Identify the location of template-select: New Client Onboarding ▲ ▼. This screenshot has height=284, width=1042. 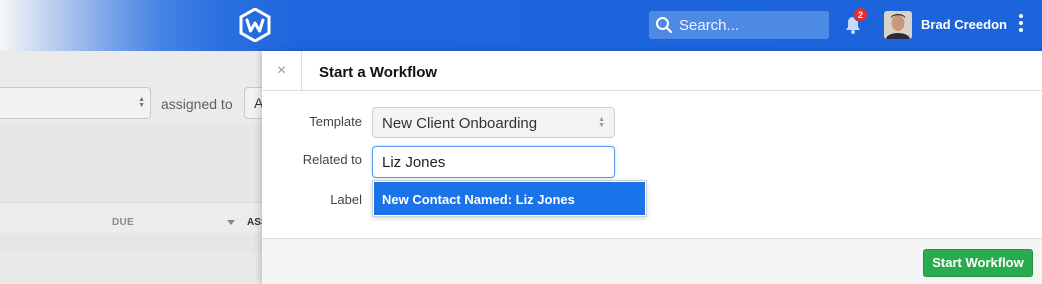
(493, 122).